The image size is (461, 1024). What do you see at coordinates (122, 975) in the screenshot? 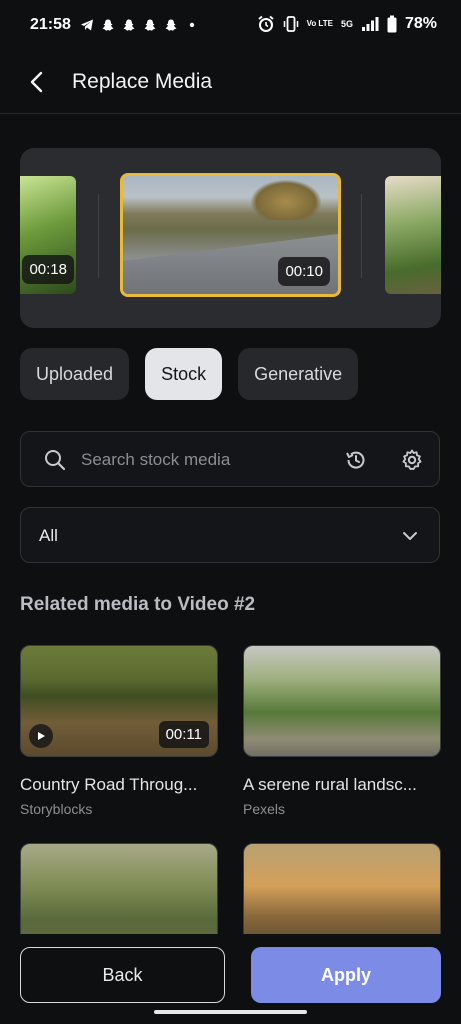
I see `back-button: Back` at bounding box center [122, 975].